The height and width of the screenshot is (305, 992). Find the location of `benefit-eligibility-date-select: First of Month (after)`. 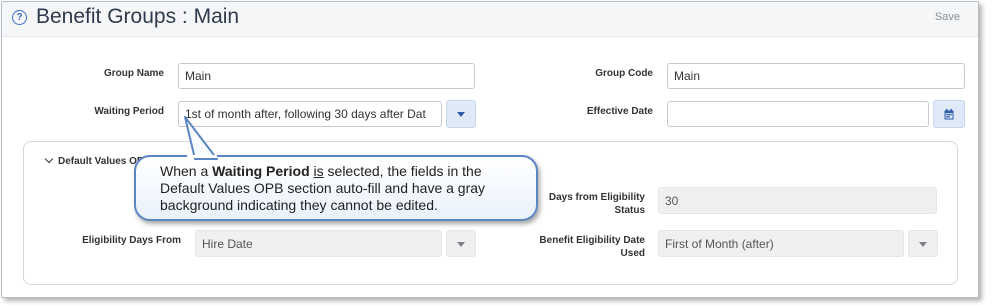

benefit-eligibility-date-select: First of Month (after) is located at coordinates (781, 243).